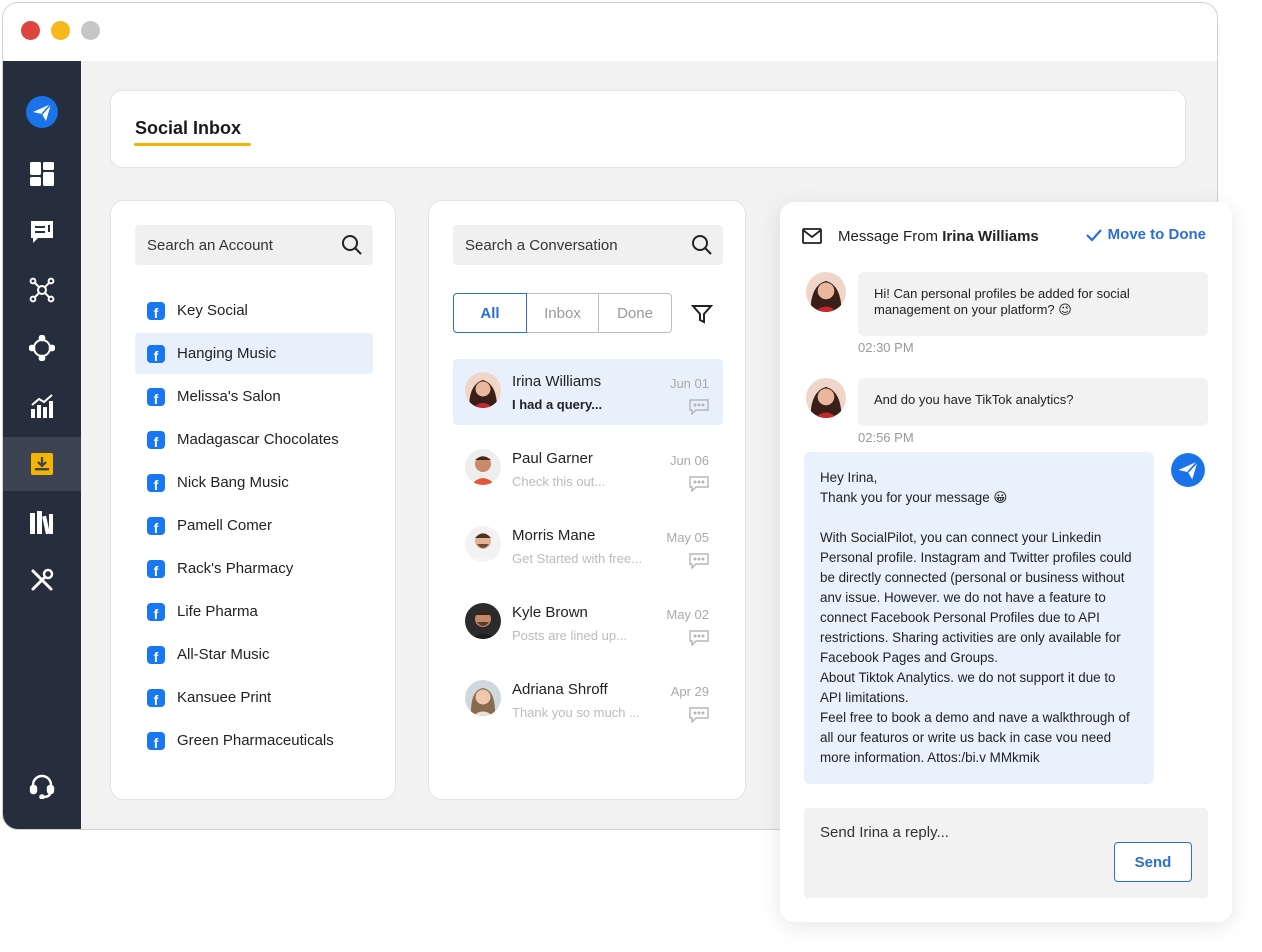  Describe the element at coordinates (687, 537) in the screenshot. I see `conversation-date: May 05` at that location.